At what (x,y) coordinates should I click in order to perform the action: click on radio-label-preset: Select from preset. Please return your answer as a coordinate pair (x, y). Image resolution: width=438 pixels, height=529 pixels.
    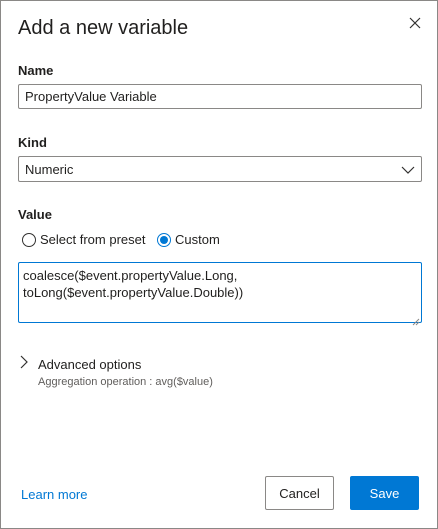
    Looking at the image, I should click on (93, 239).